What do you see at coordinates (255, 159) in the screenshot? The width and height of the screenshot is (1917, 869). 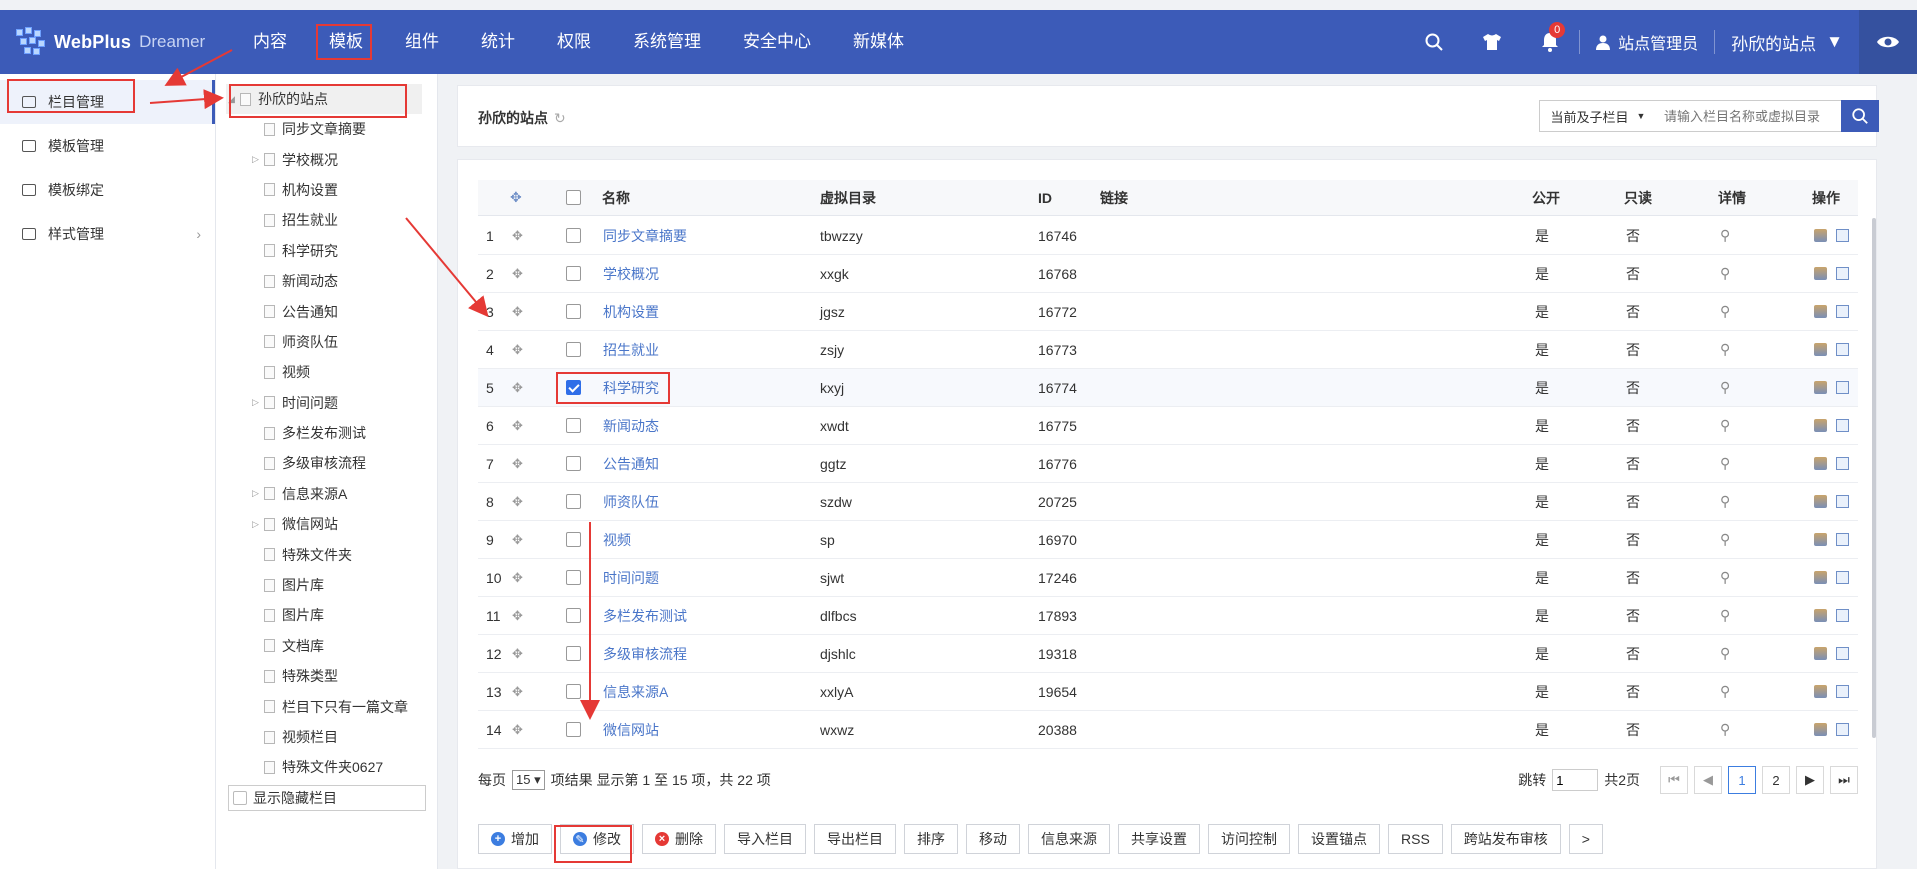 I see `tree-expand-icon: ▷` at bounding box center [255, 159].